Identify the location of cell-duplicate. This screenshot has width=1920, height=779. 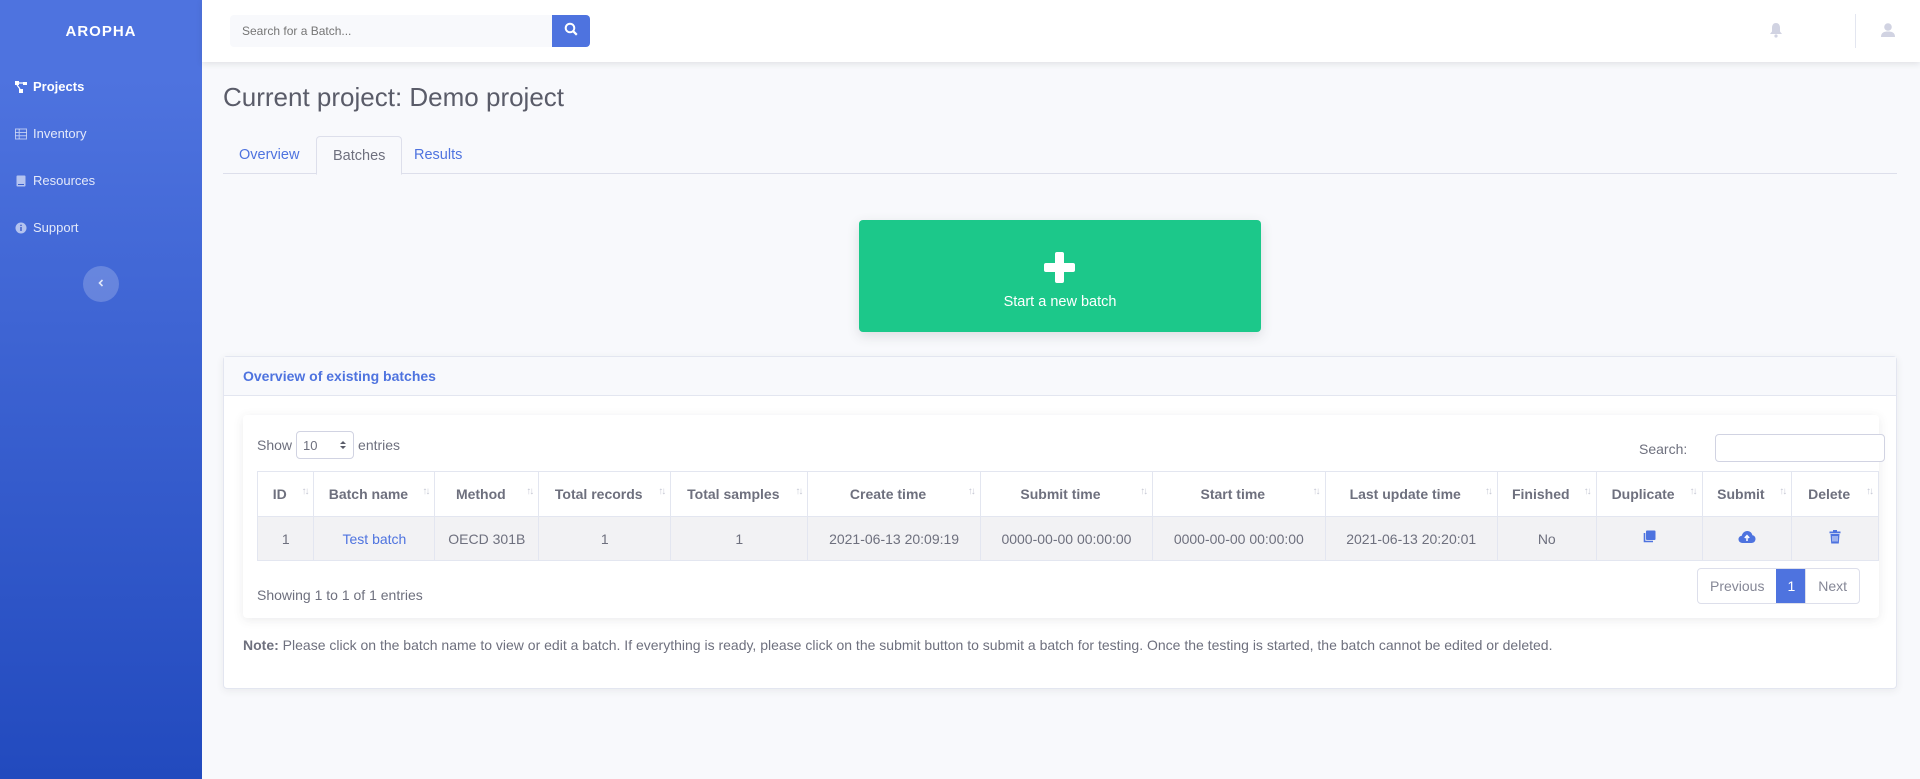
(1649, 538).